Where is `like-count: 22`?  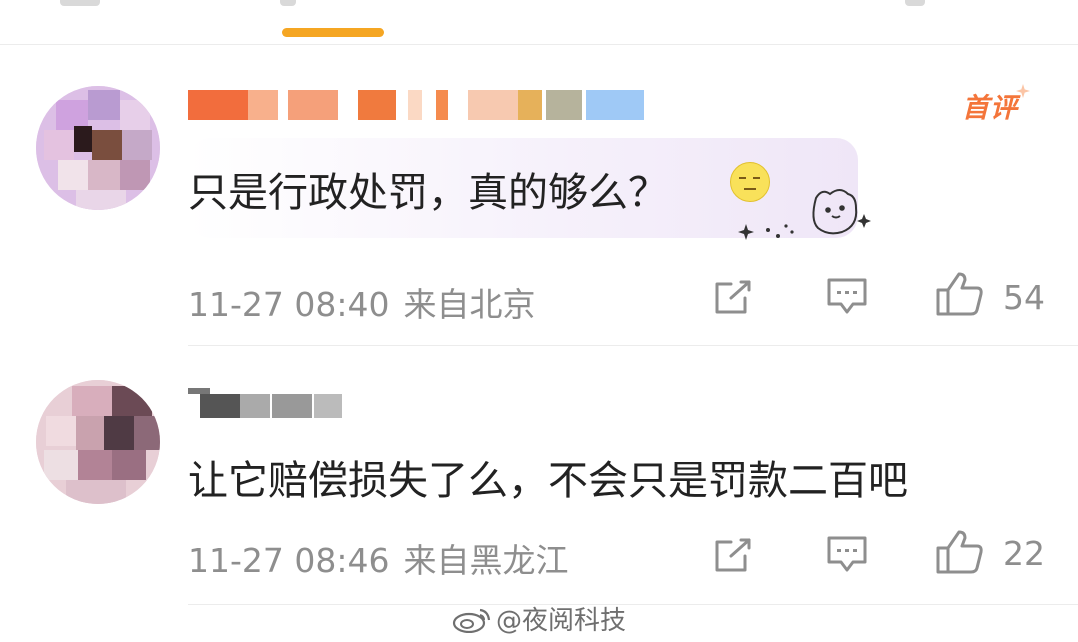 like-count: 22 is located at coordinates (1024, 553).